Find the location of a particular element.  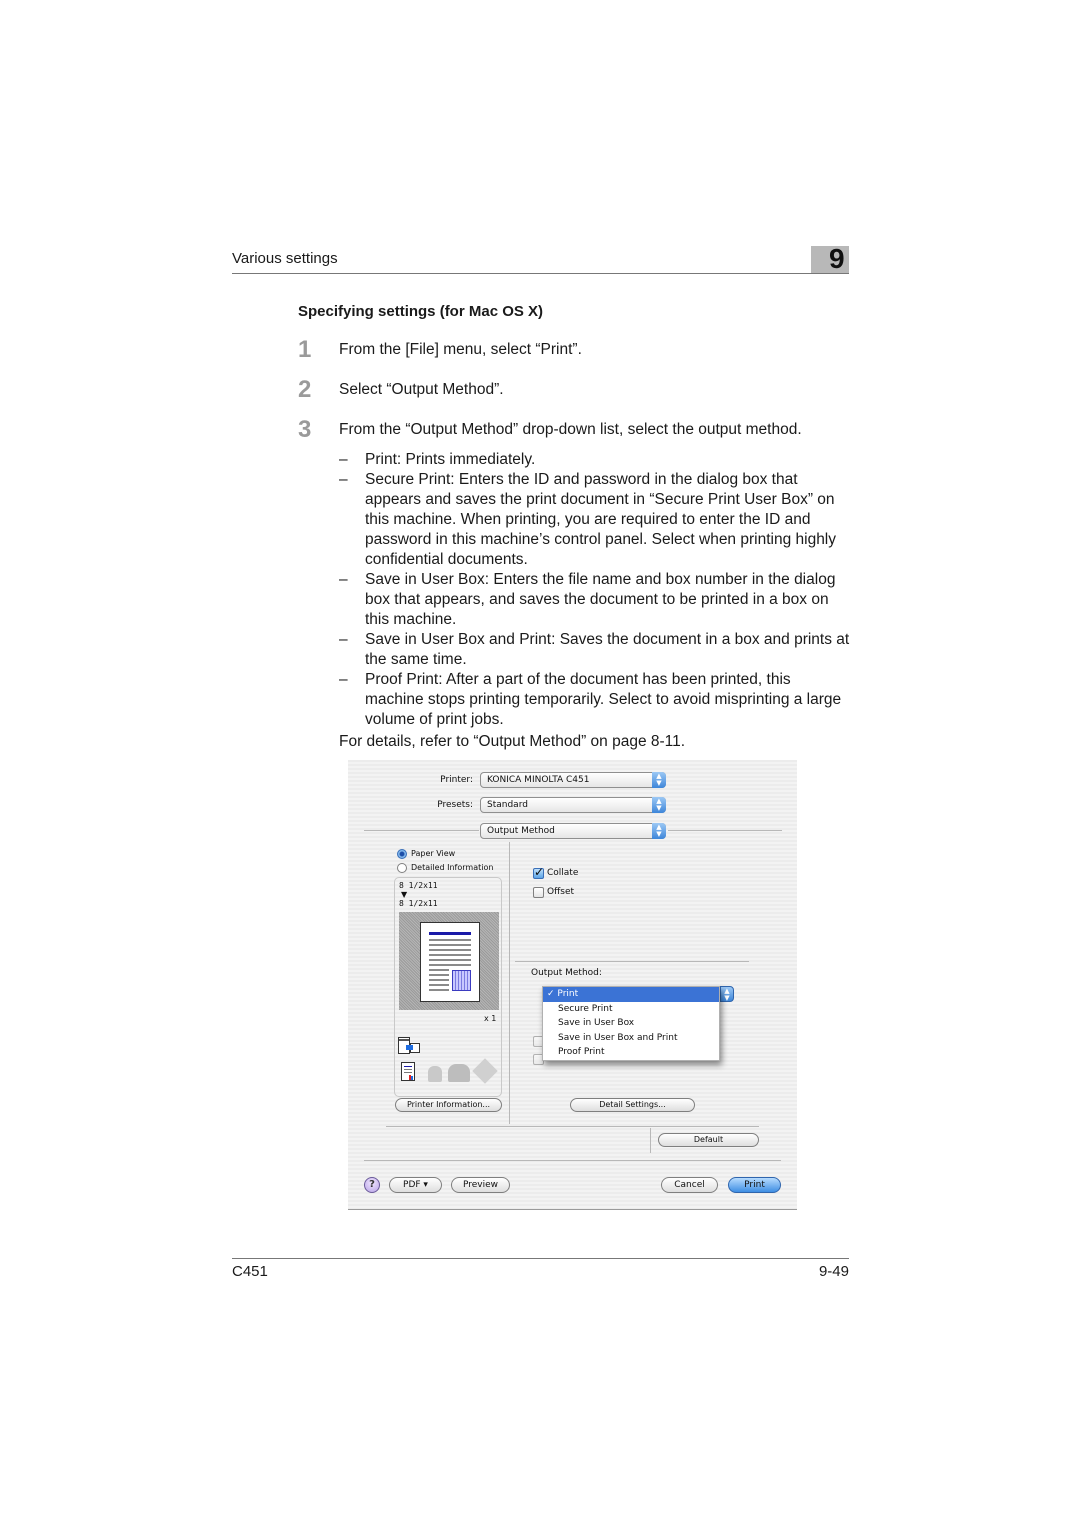

paper-preview-page is located at coordinates (450, 962).